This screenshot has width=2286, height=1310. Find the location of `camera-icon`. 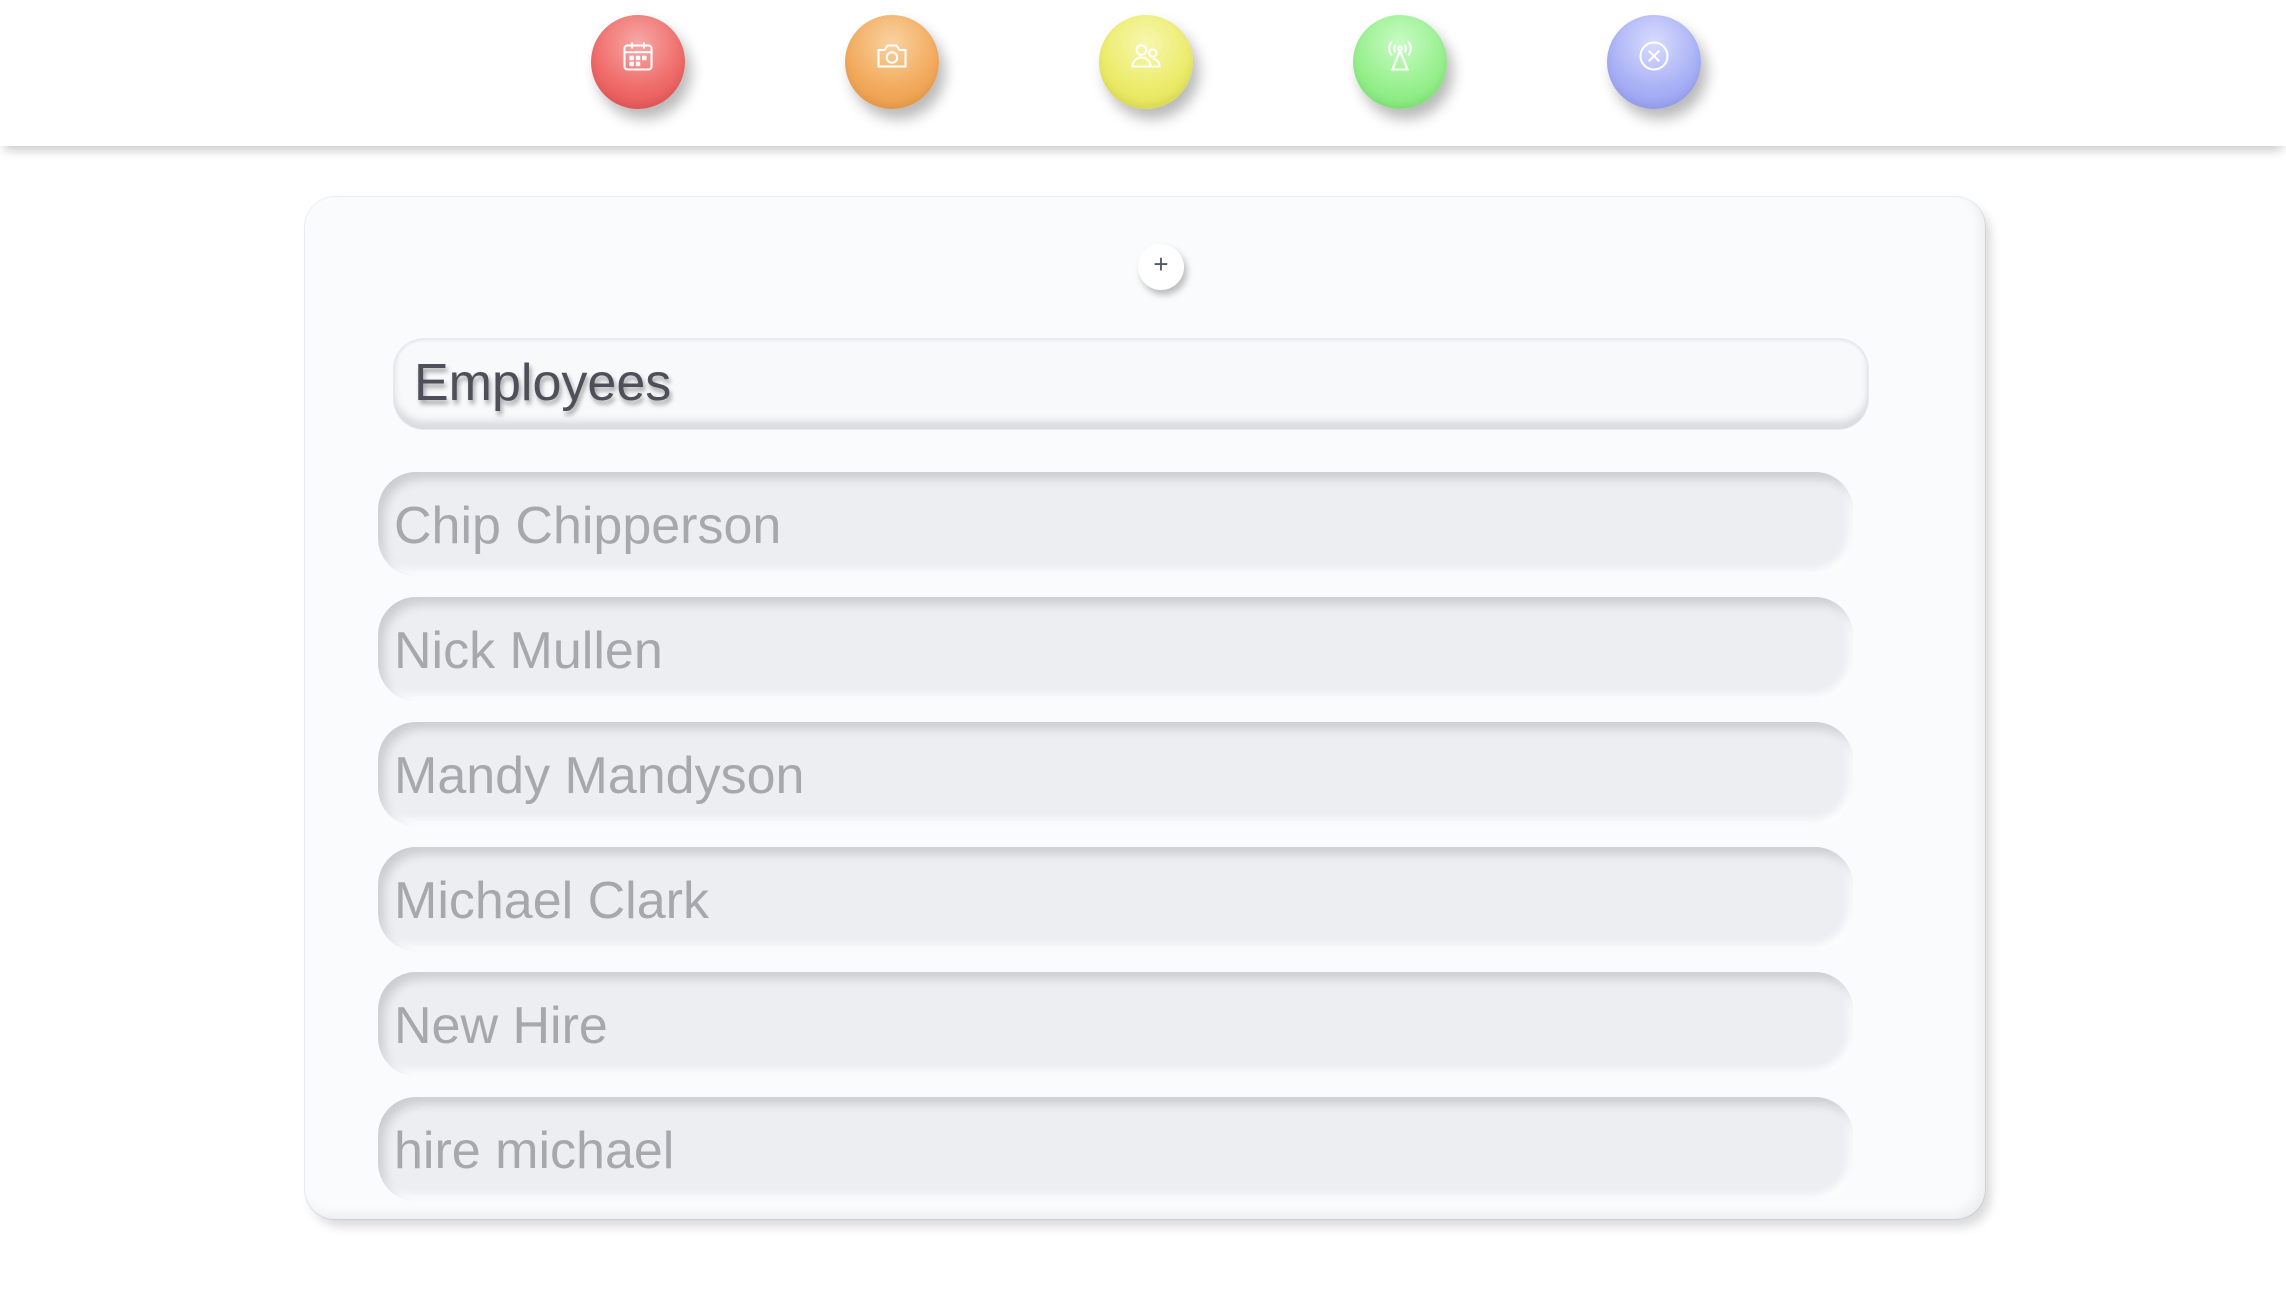

camera-icon is located at coordinates (892, 56).